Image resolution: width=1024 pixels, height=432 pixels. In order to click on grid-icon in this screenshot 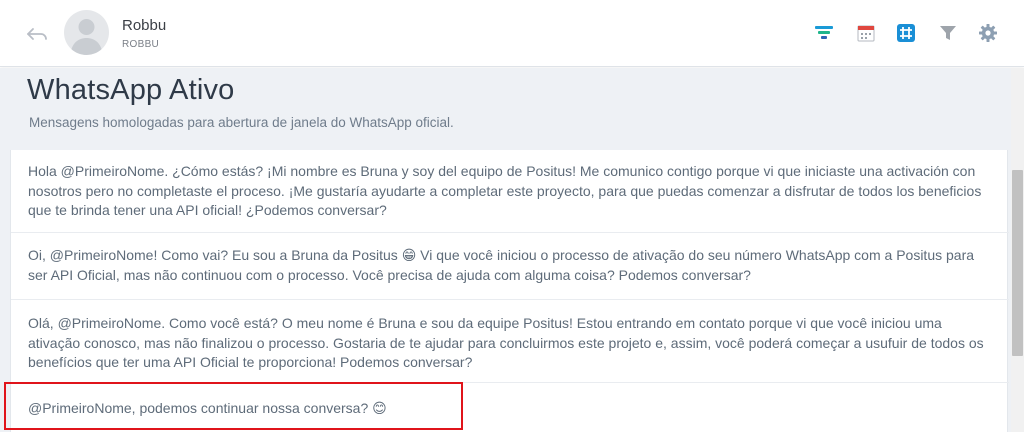, I will do `click(906, 33)`.